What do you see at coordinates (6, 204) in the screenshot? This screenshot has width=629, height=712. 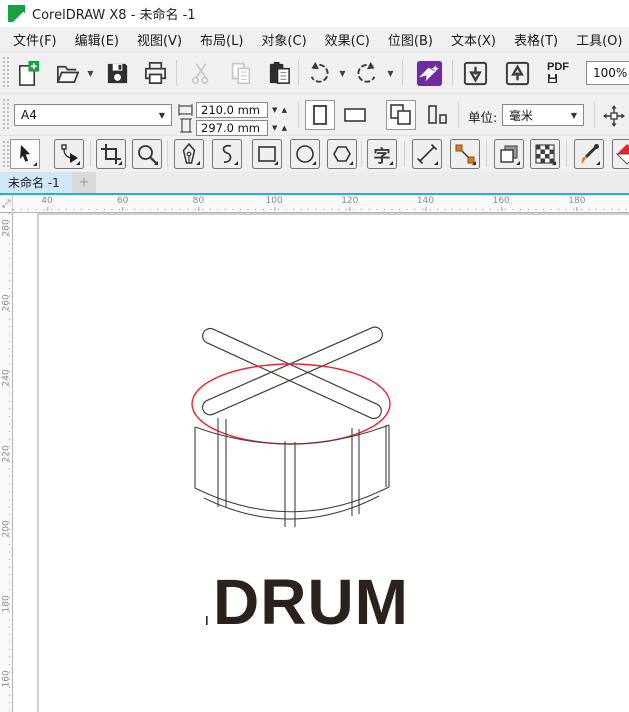 I see `ruler-origin-corner` at bounding box center [6, 204].